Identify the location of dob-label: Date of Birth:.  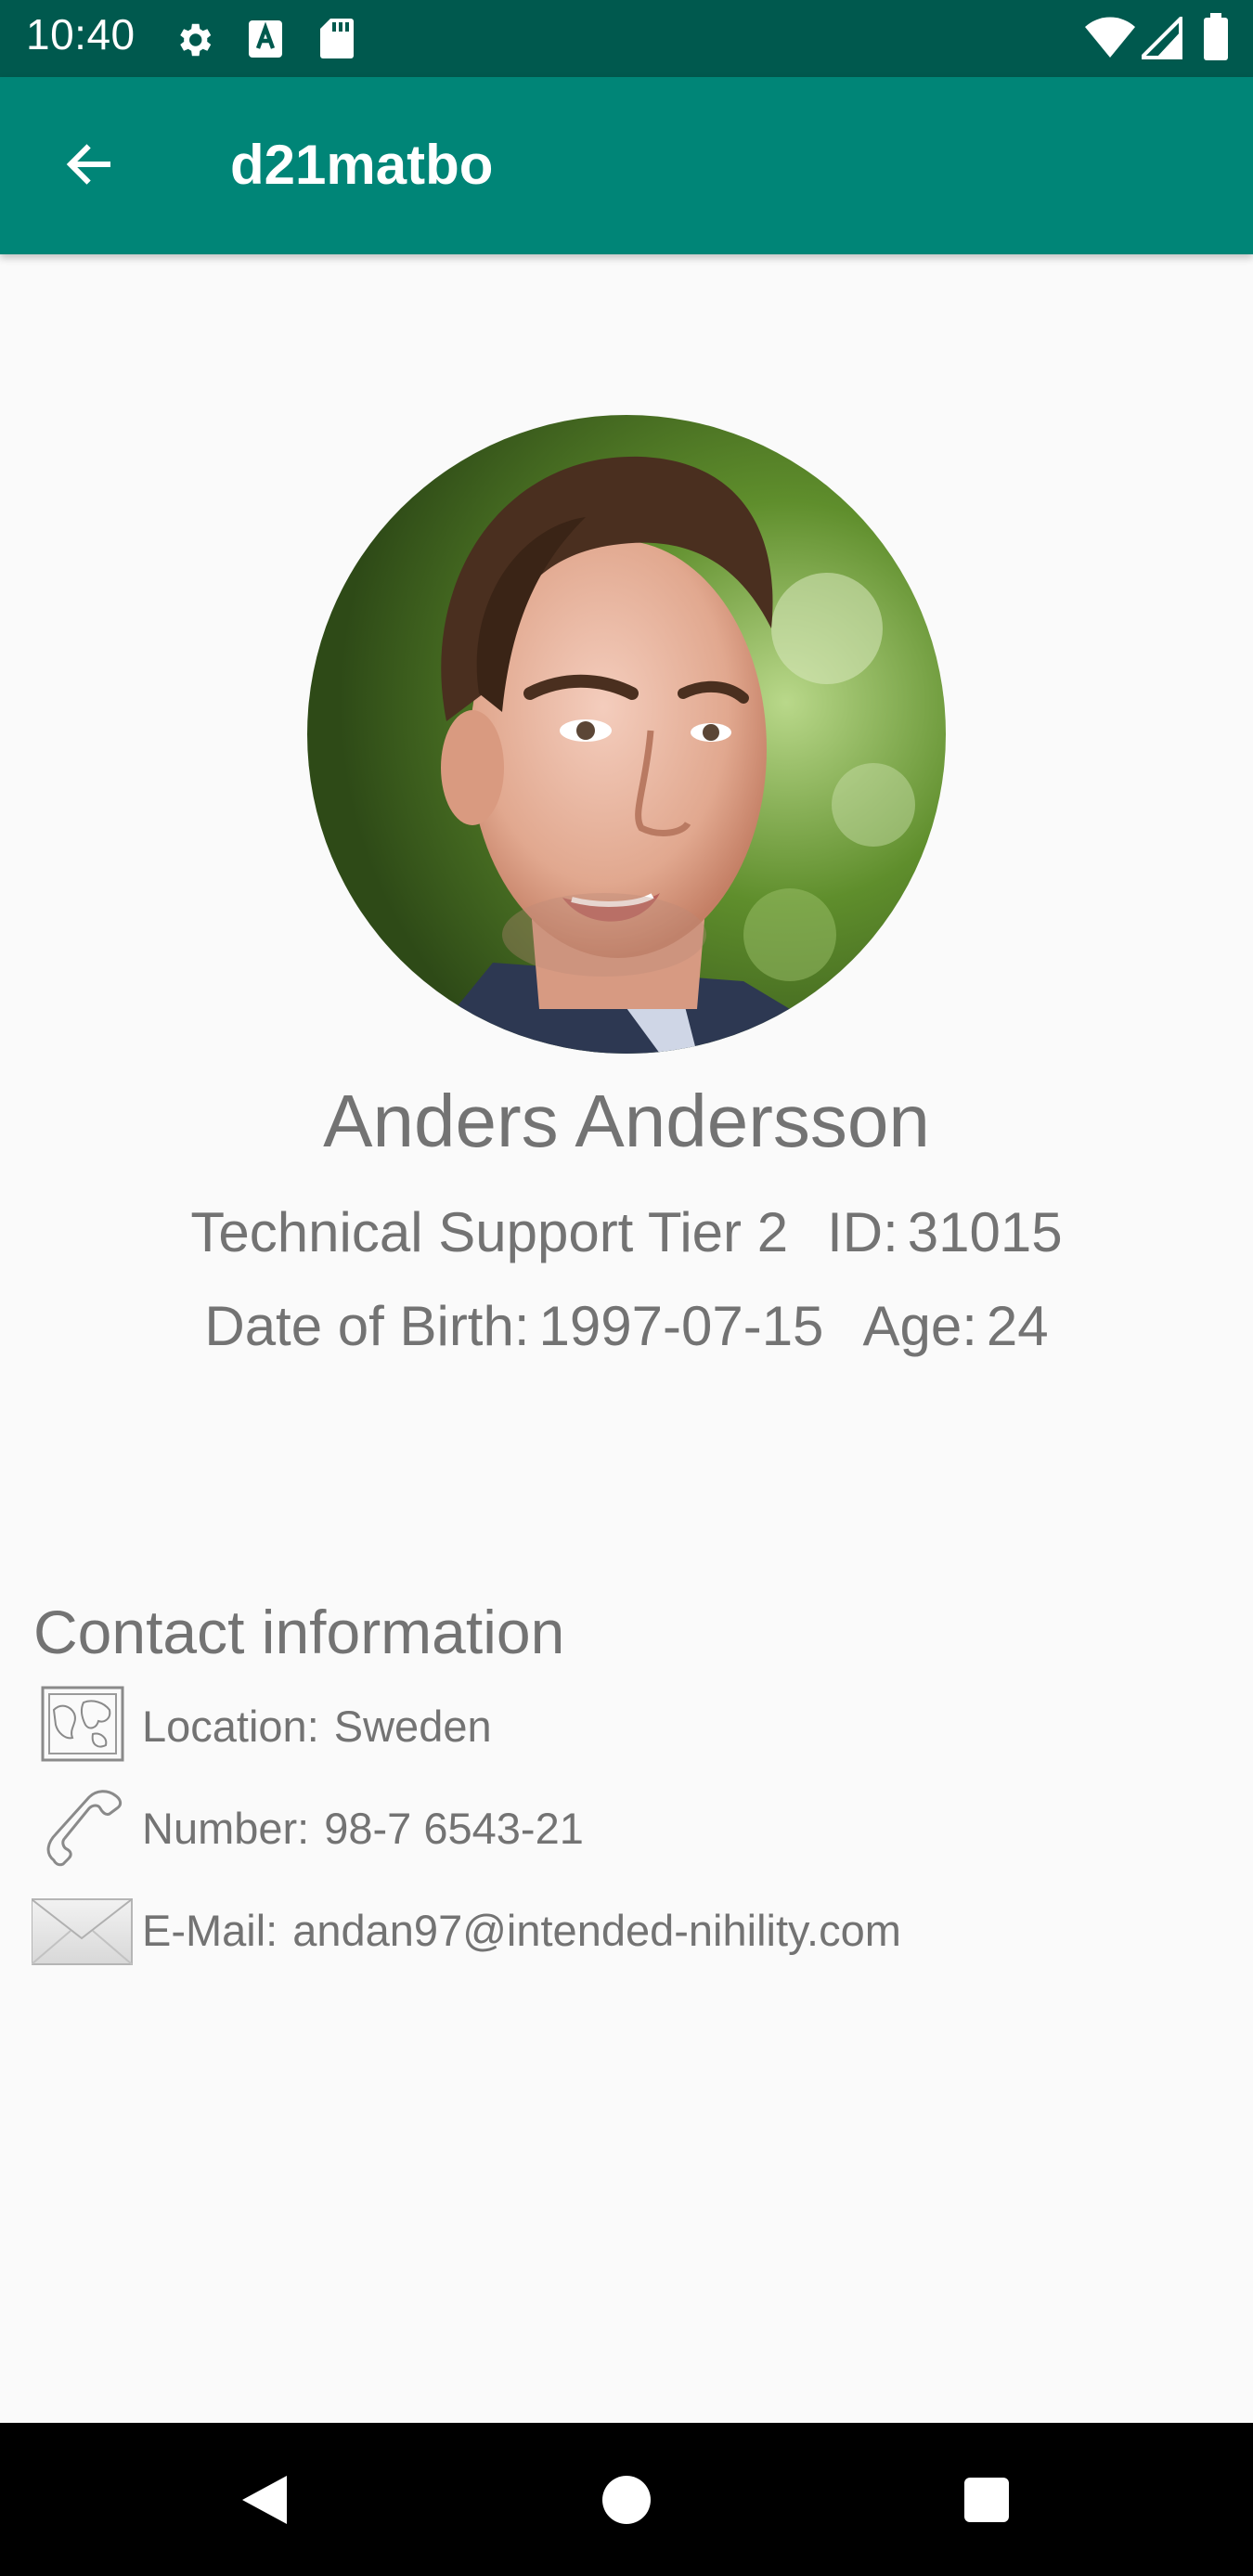
(367, 1326).